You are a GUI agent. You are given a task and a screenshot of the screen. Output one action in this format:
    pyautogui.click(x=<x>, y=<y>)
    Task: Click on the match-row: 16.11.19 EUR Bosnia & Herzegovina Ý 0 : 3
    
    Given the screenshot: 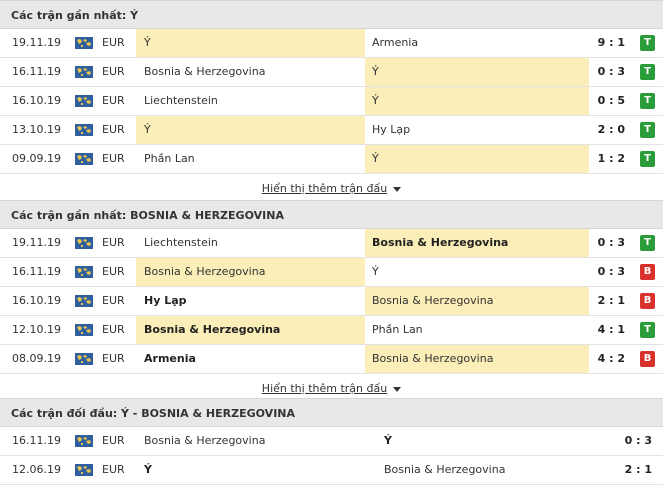 What is the action you would take?
    pyautogui.click(x=331, y=441)
    